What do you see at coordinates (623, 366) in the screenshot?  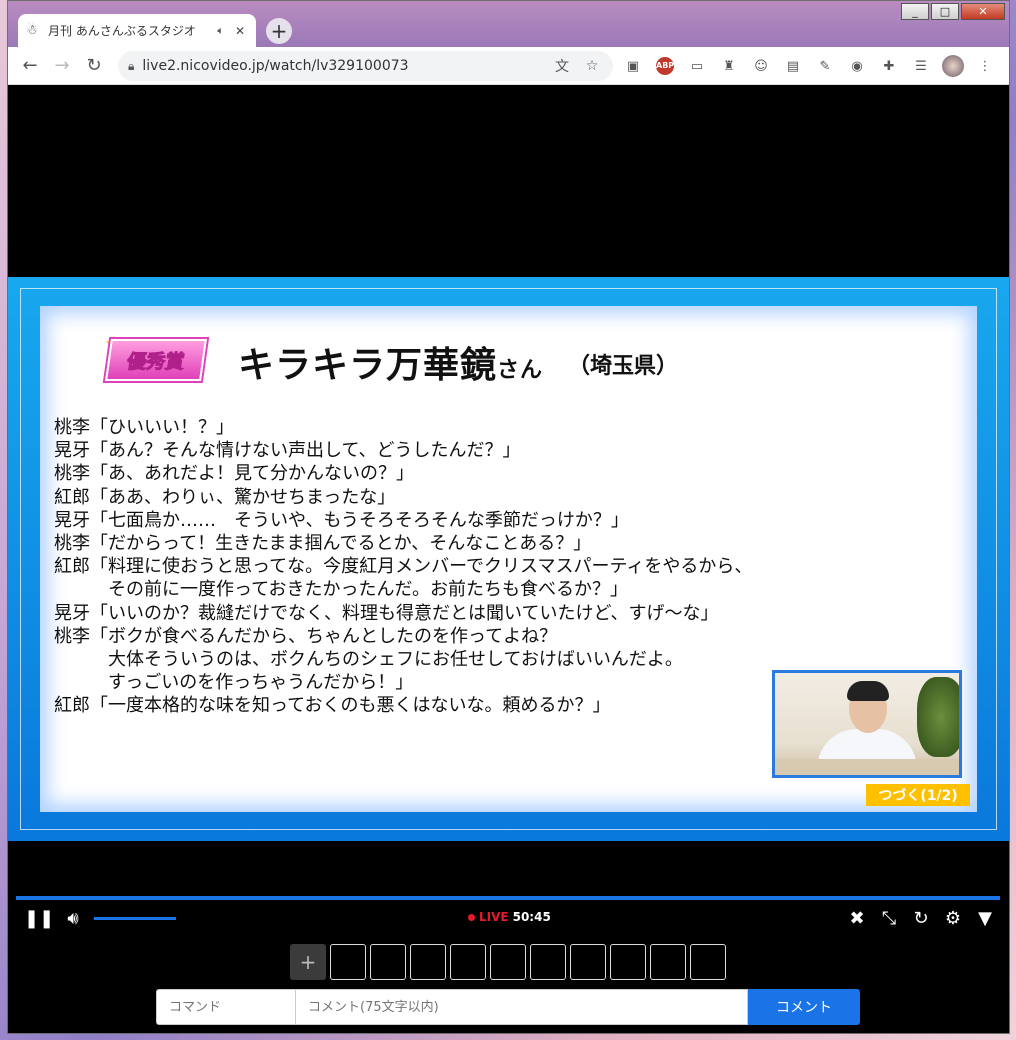 I see `winner-prefecture: （埼玉県）` at bounding box center [623, 366].